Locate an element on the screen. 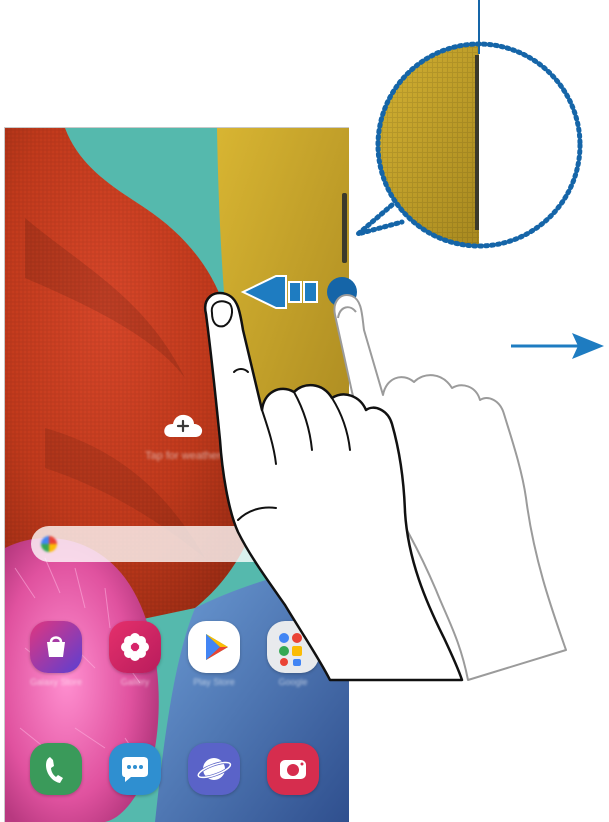  flower-icon is located at coordinates (135, 647).